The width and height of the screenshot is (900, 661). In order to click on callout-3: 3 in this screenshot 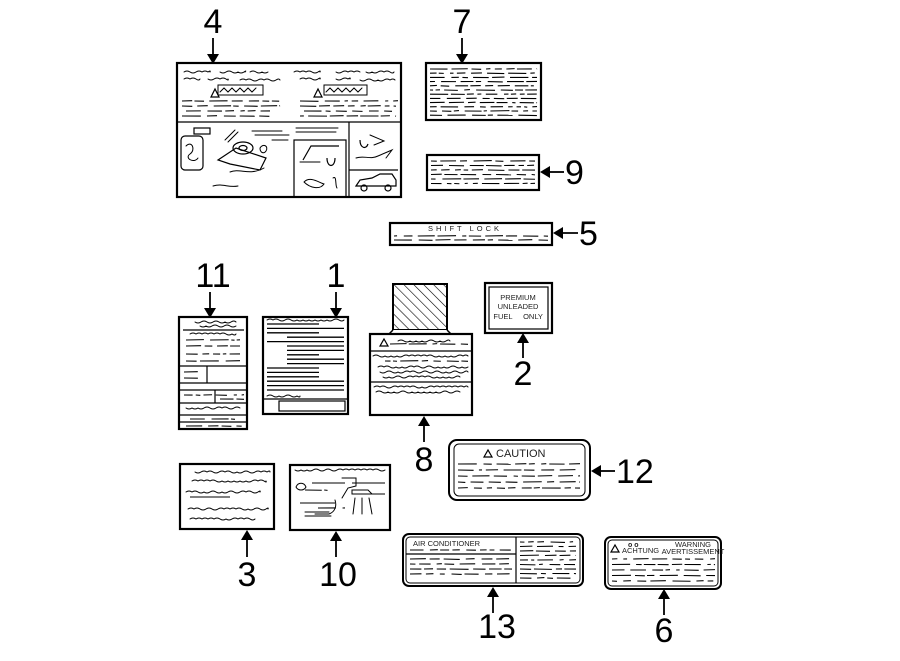, I will do `click(247, 562)`.